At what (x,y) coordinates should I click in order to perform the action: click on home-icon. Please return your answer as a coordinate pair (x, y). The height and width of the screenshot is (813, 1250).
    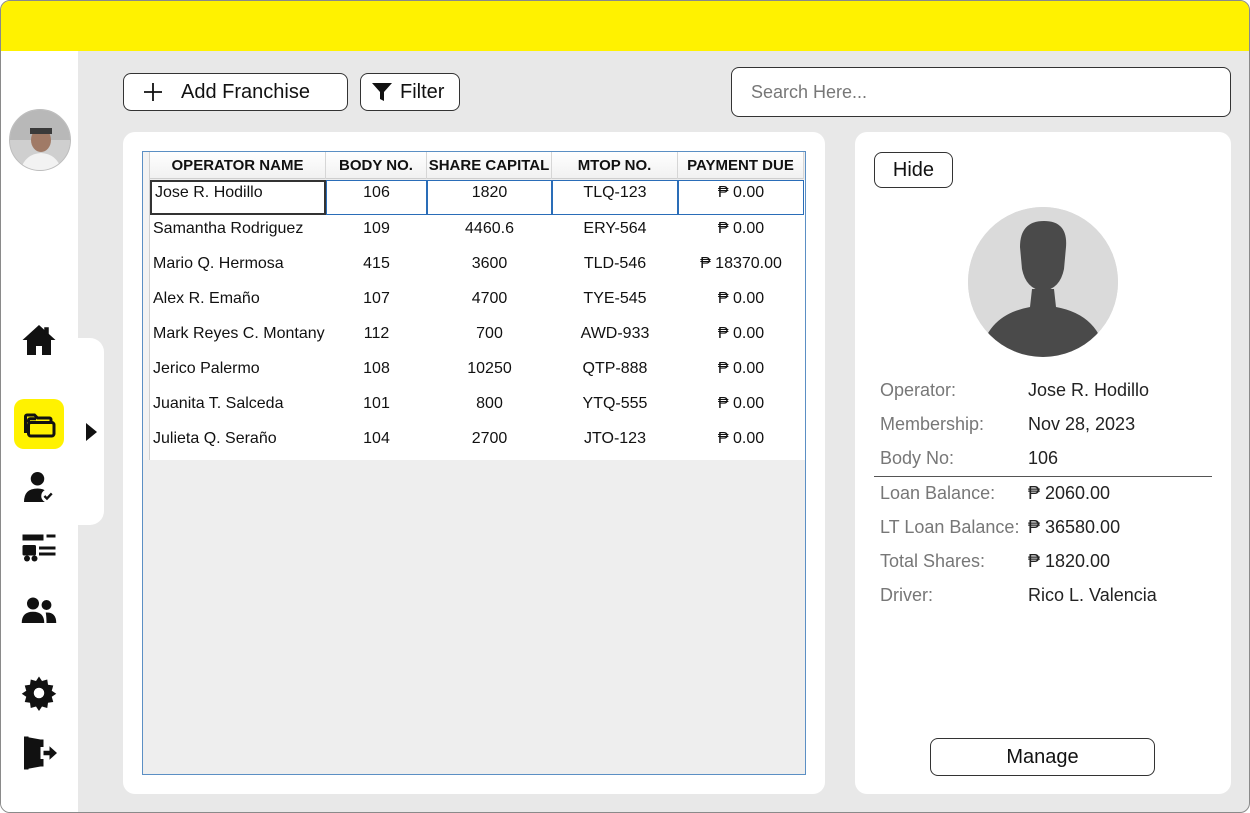
    Looking at the image, I should click on (39, 340).